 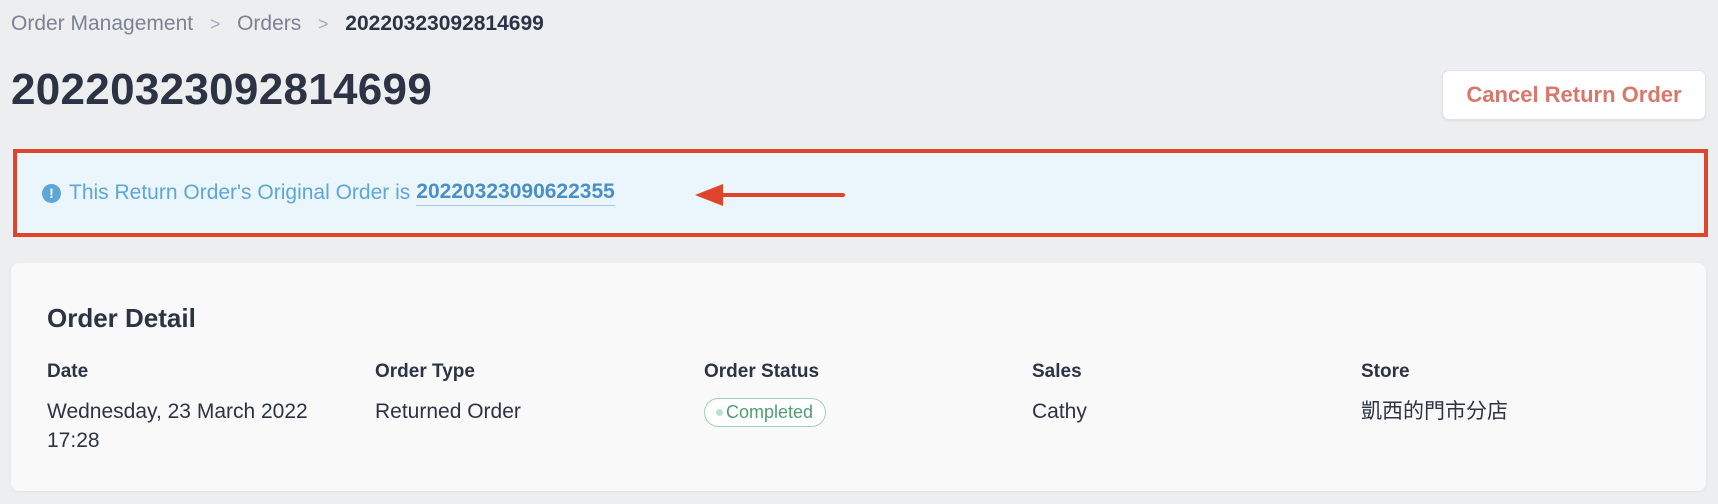 What do you see at coordinates (1574, 95) in the screenshot?
I see `cancel-return-order-button: Cancel Return Order` at bounding box center [1574, 95].